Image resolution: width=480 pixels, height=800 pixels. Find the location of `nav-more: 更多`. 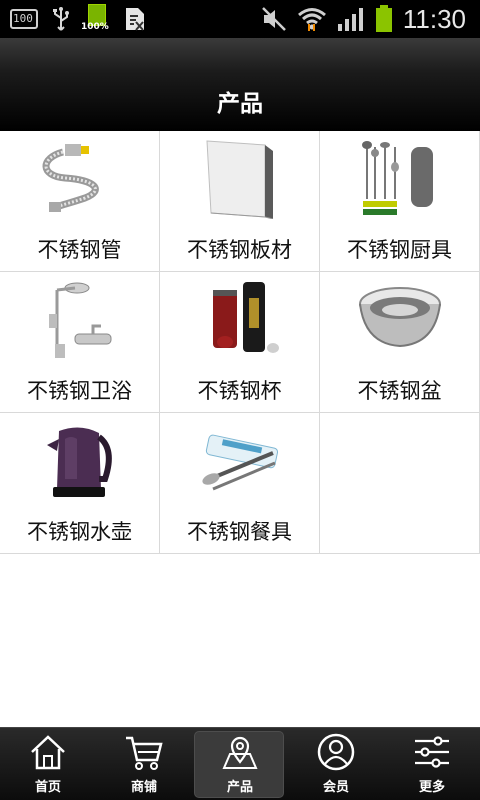

nav-more: 更多 is located at coordinates (432, 764).